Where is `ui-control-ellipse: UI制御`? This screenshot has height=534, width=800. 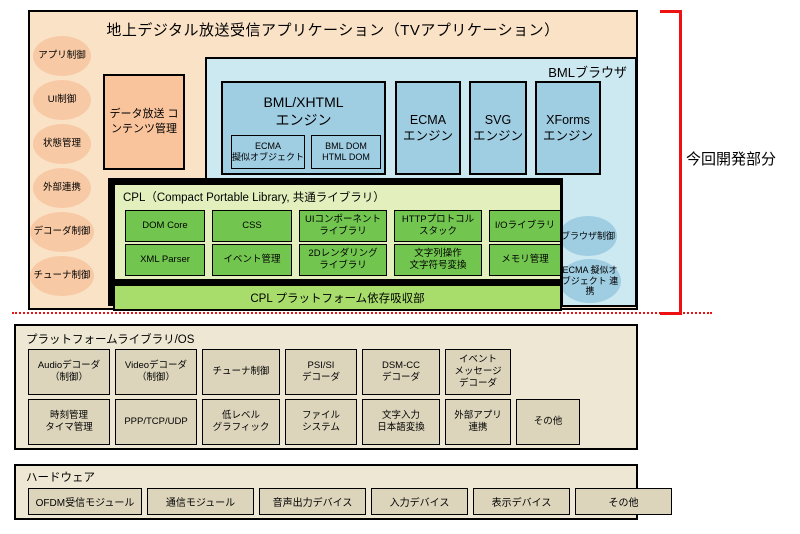
ui-control-ellipse: UI制御 is located at coordinates (62, 100).